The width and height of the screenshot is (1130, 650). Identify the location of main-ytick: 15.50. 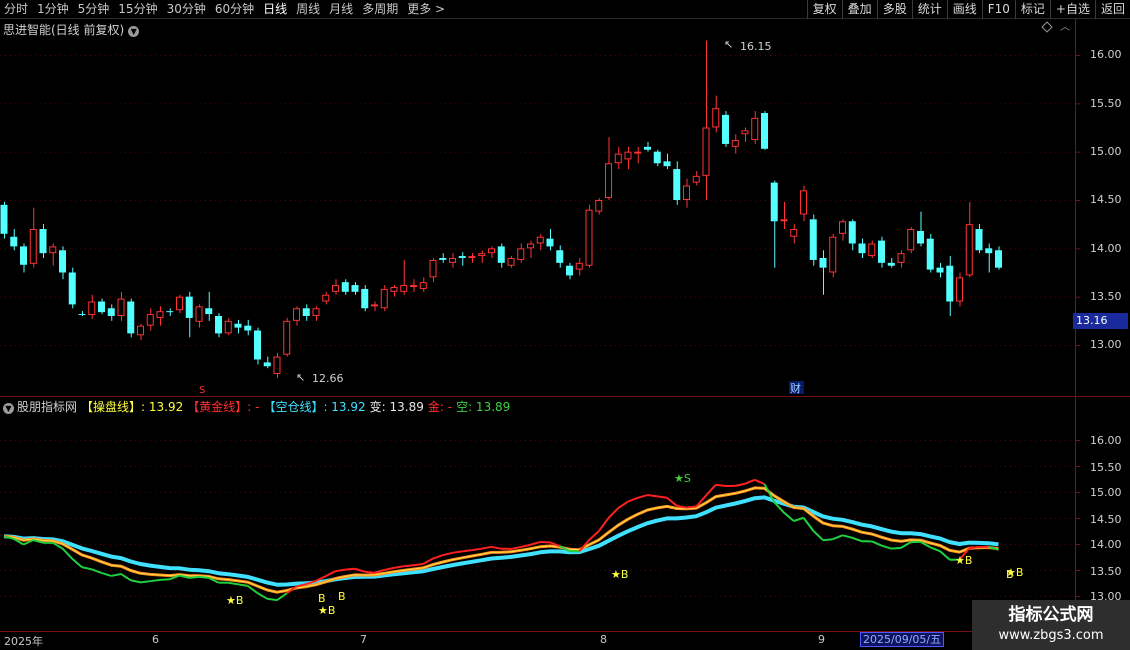
(1106, 103).